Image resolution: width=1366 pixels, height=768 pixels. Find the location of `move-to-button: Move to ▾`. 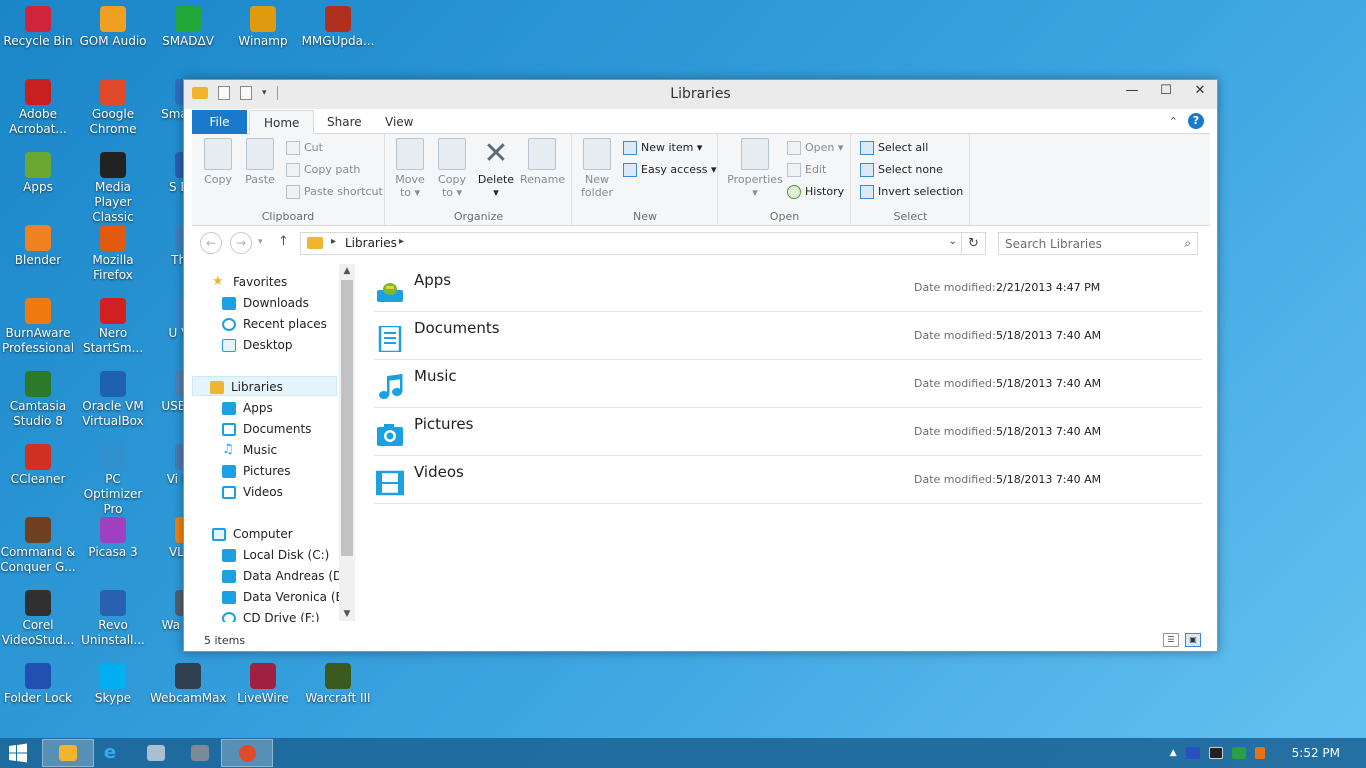

move-to-button: Move to ▾ is located at coordinates (410, 168).